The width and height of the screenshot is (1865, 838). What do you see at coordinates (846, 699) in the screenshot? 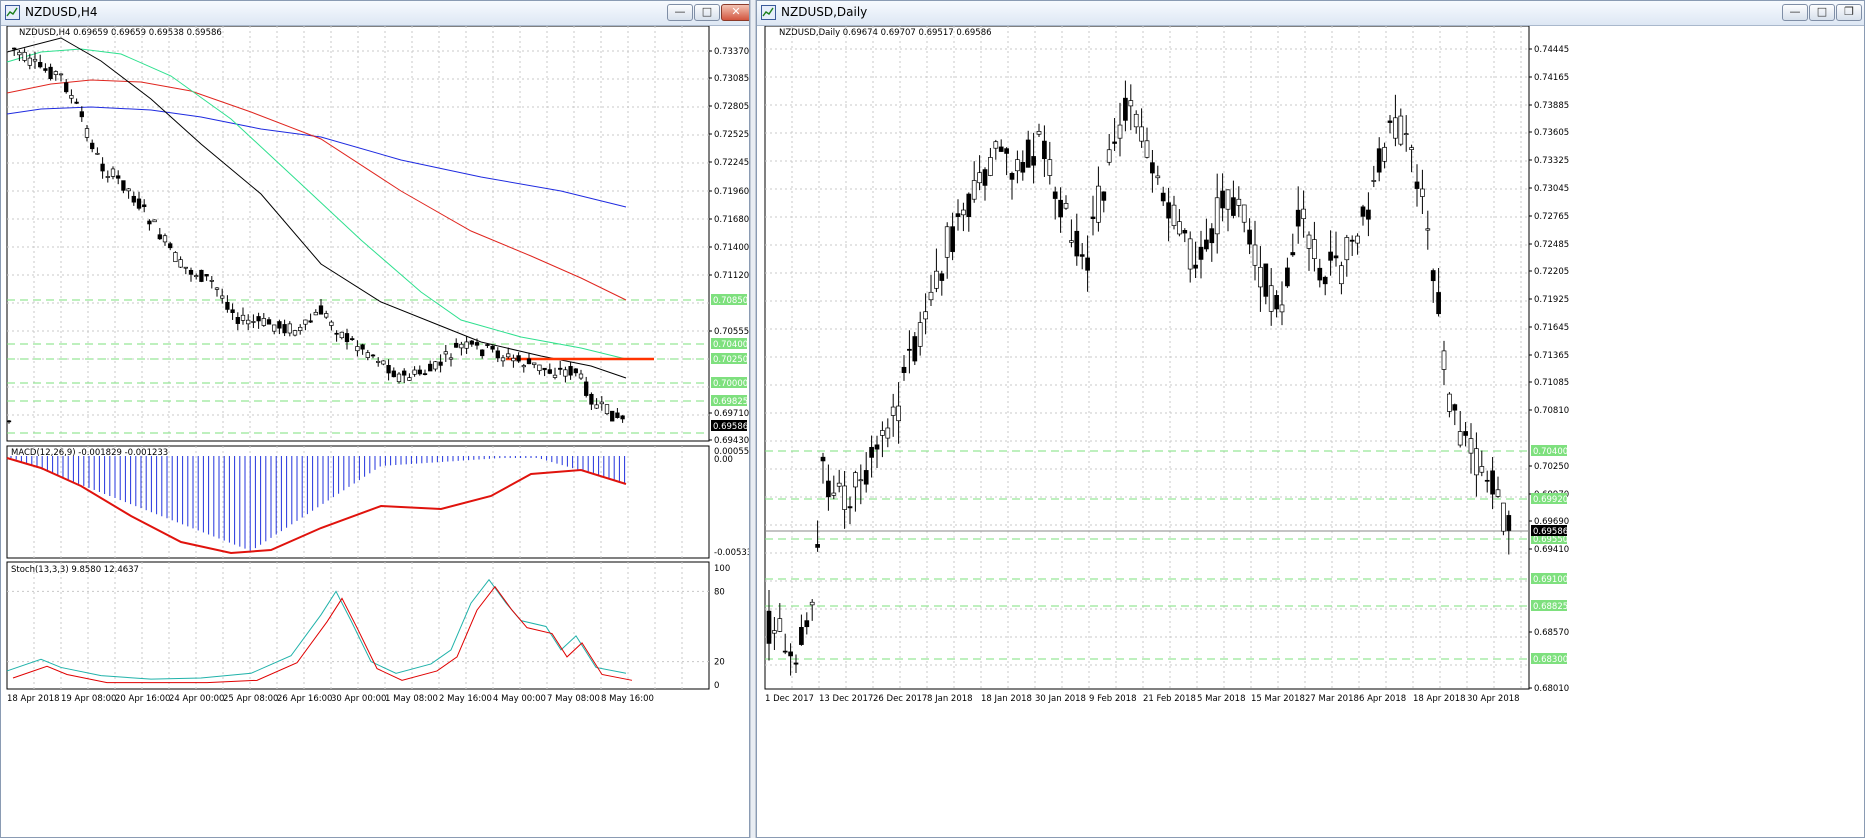
I see `time-axis-label: 13 Dec 2017` at bounding box center [846, 699].